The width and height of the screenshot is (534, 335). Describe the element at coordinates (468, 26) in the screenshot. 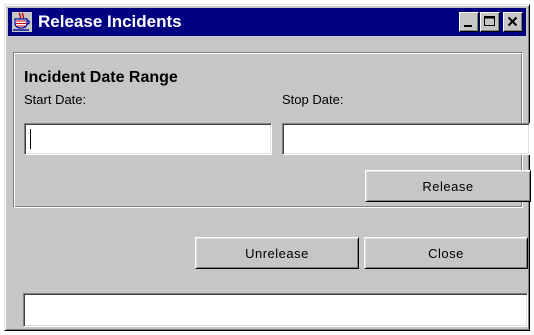

I see `minimize-icon` at that location.